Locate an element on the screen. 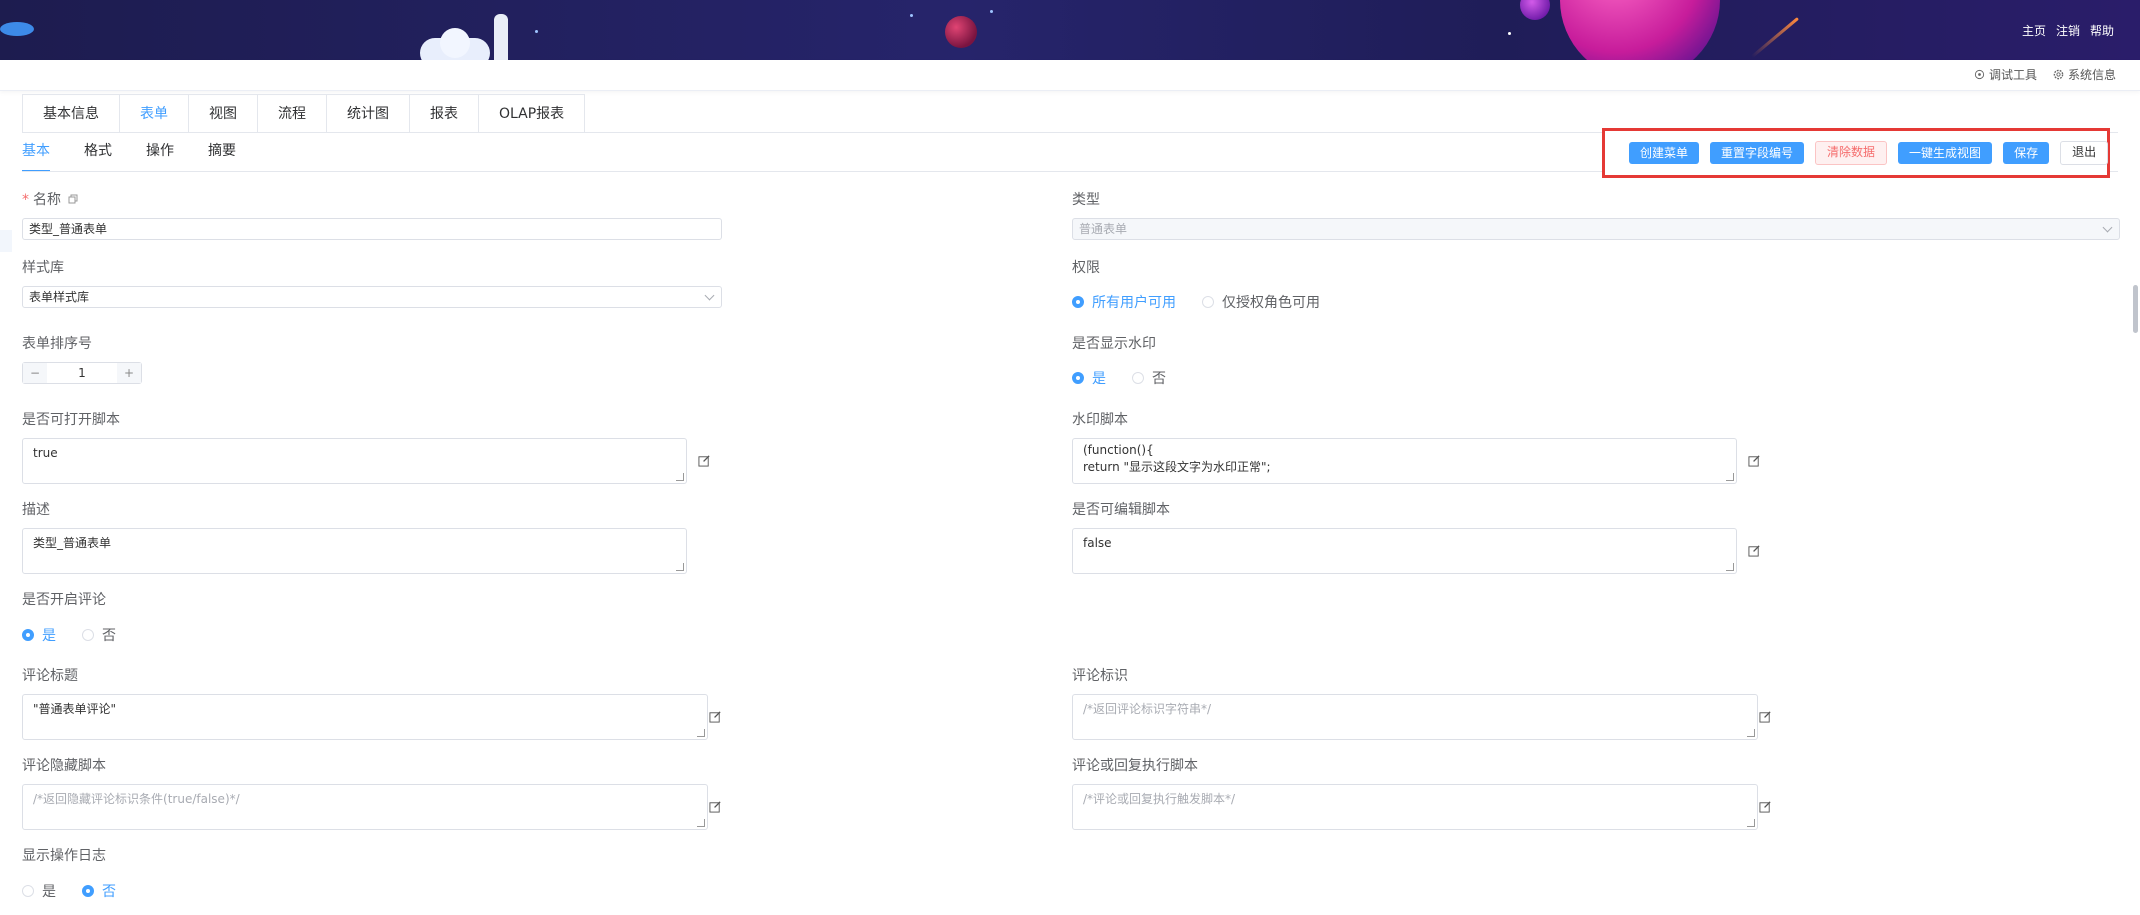  reset-field-number-button: 重置字段编号 is located at coordinates (1757, 153).